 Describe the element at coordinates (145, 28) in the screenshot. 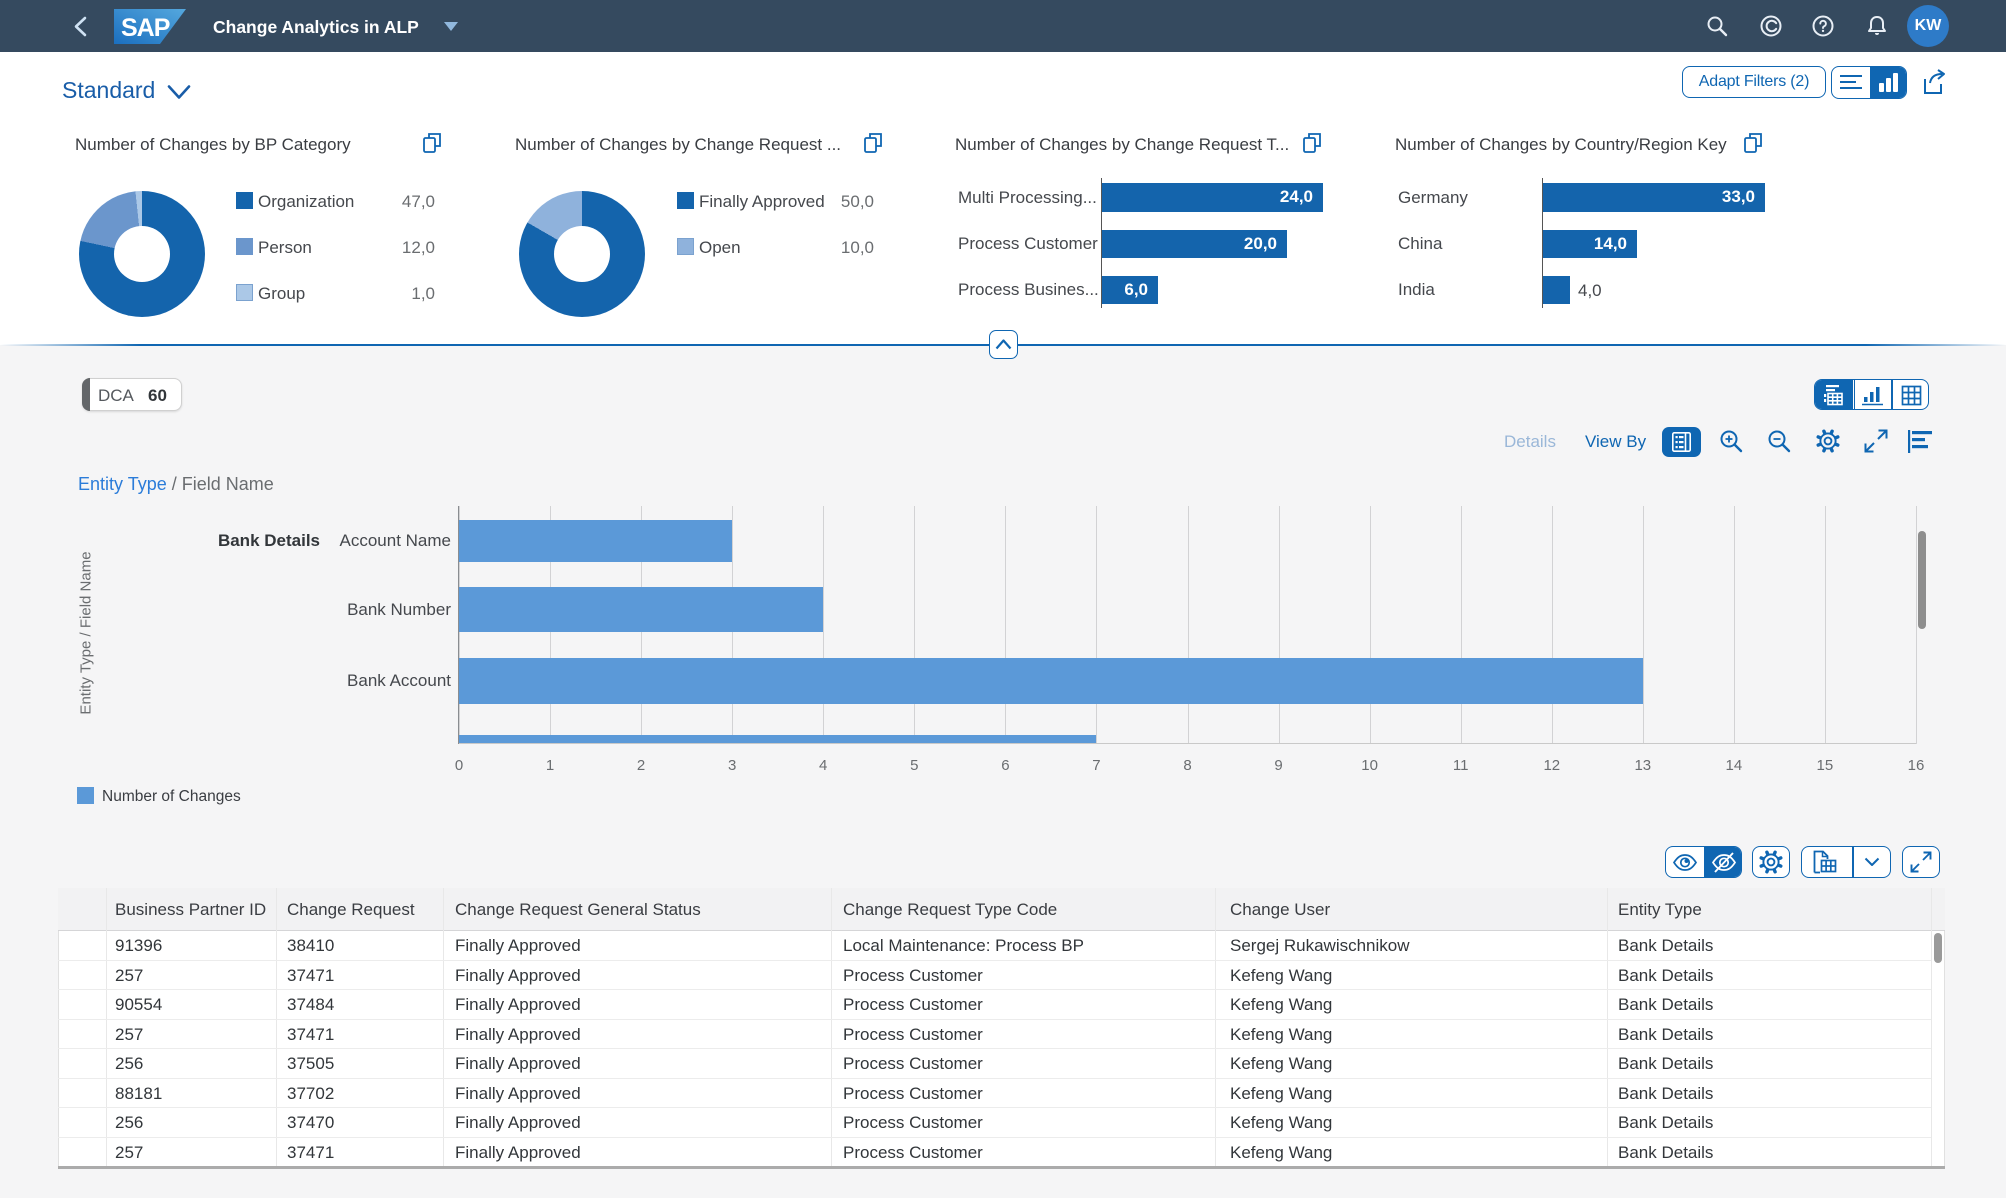

I see `svg-text: SAP` at that location.